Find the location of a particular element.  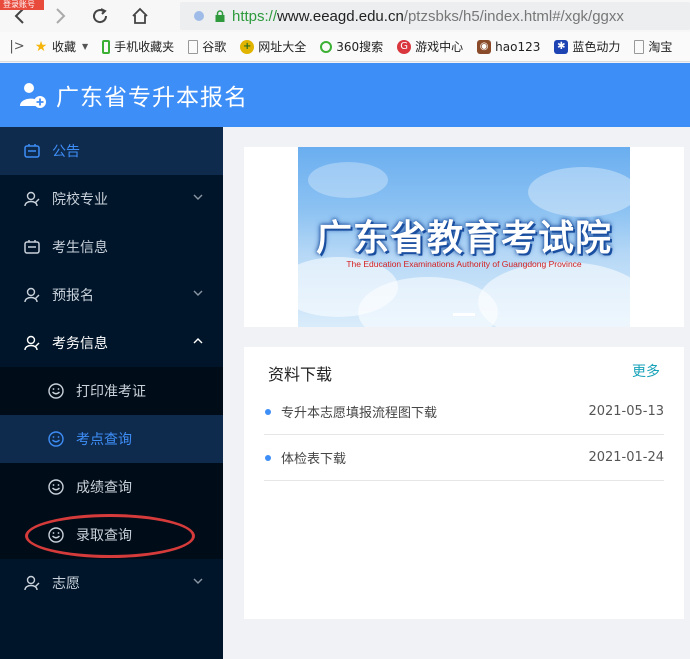

carousel-indicator is located at coordinates (464, 314).